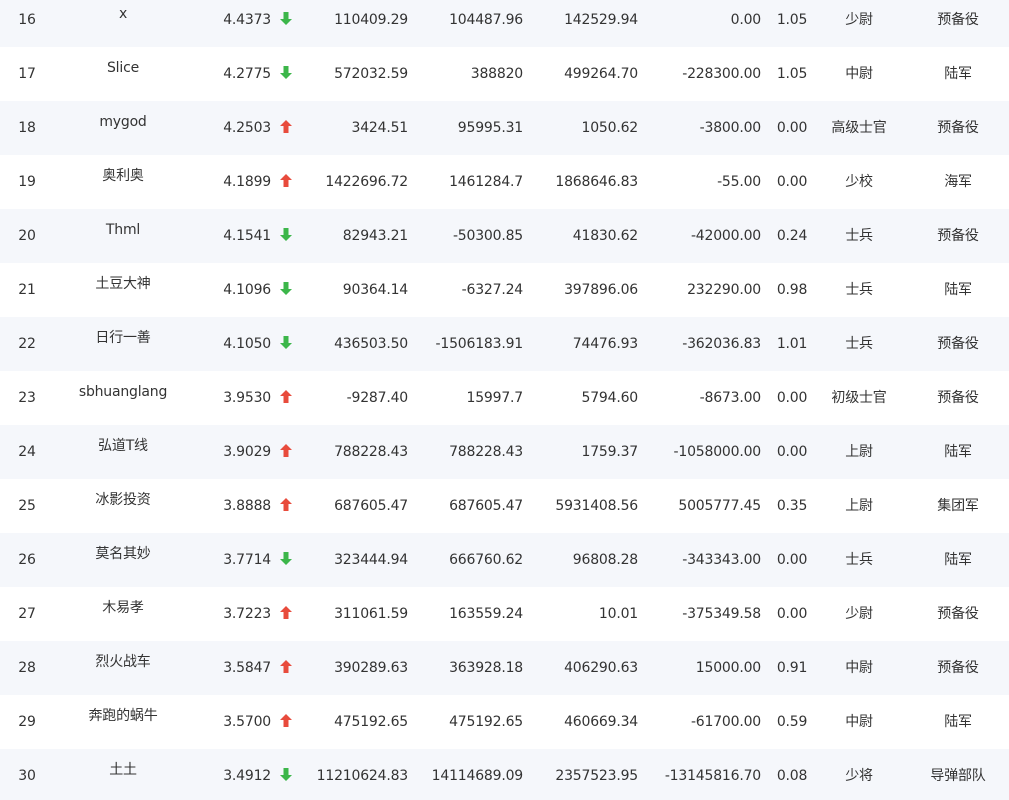  What do you see at coordinates (859, 506) in the screenshot?
I see `military-rank-cell: 上尉` at bounding box center [859, 506].